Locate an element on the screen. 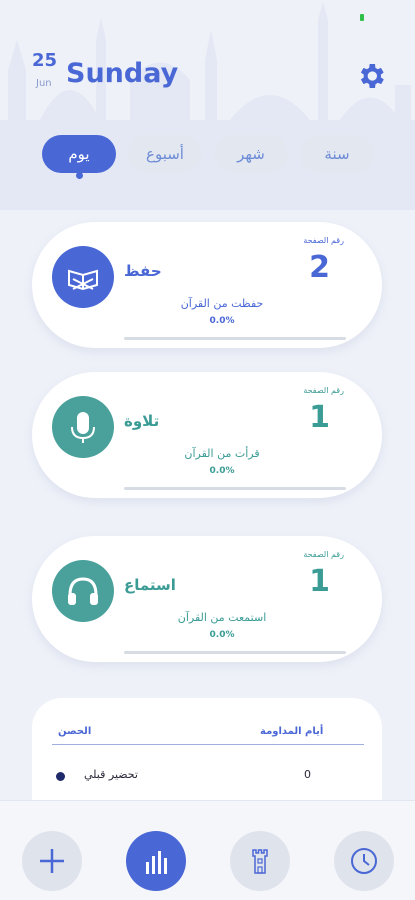 The height and width of the screenshot is (900, 415). page-number: 2 is located at coordinates (319, 267).